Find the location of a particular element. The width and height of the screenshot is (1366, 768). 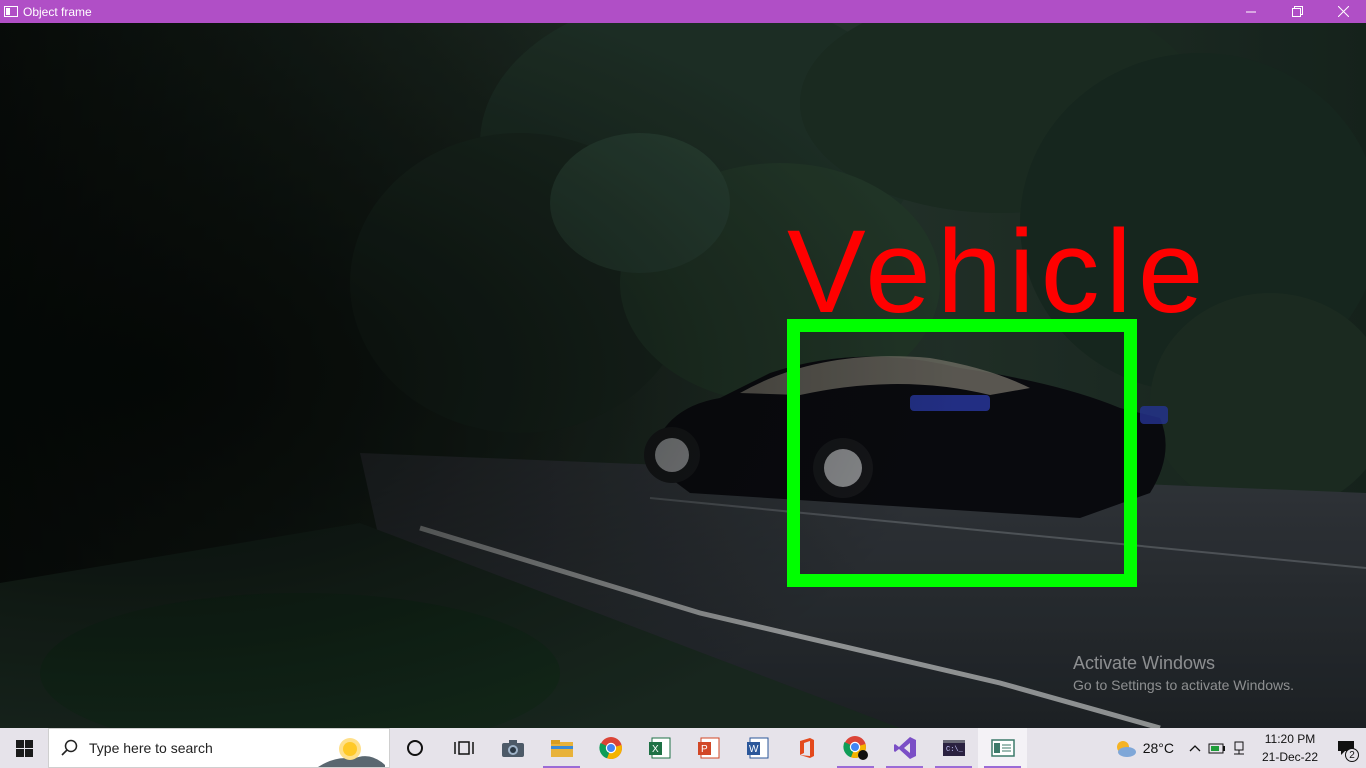

chrome-icon is located at coordinates (610, 748).